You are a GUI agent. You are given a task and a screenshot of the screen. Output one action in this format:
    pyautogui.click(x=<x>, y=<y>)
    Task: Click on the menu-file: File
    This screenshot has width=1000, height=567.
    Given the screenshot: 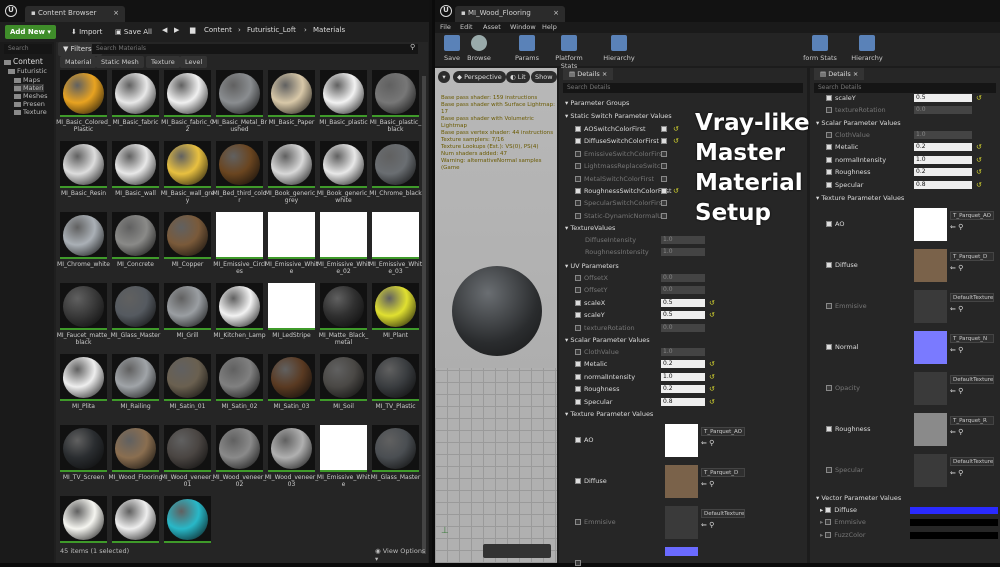 What is the action you would take?
    pyautogui.click(x=445, y=27)
    